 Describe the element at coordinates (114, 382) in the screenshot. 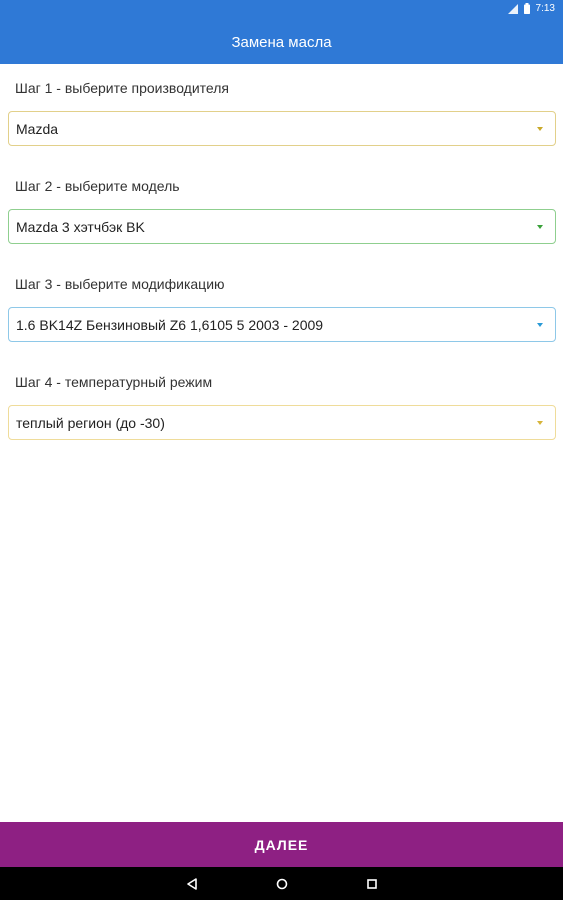

I see `step-4-label: Шаг 4 - температурный режим` at that location.